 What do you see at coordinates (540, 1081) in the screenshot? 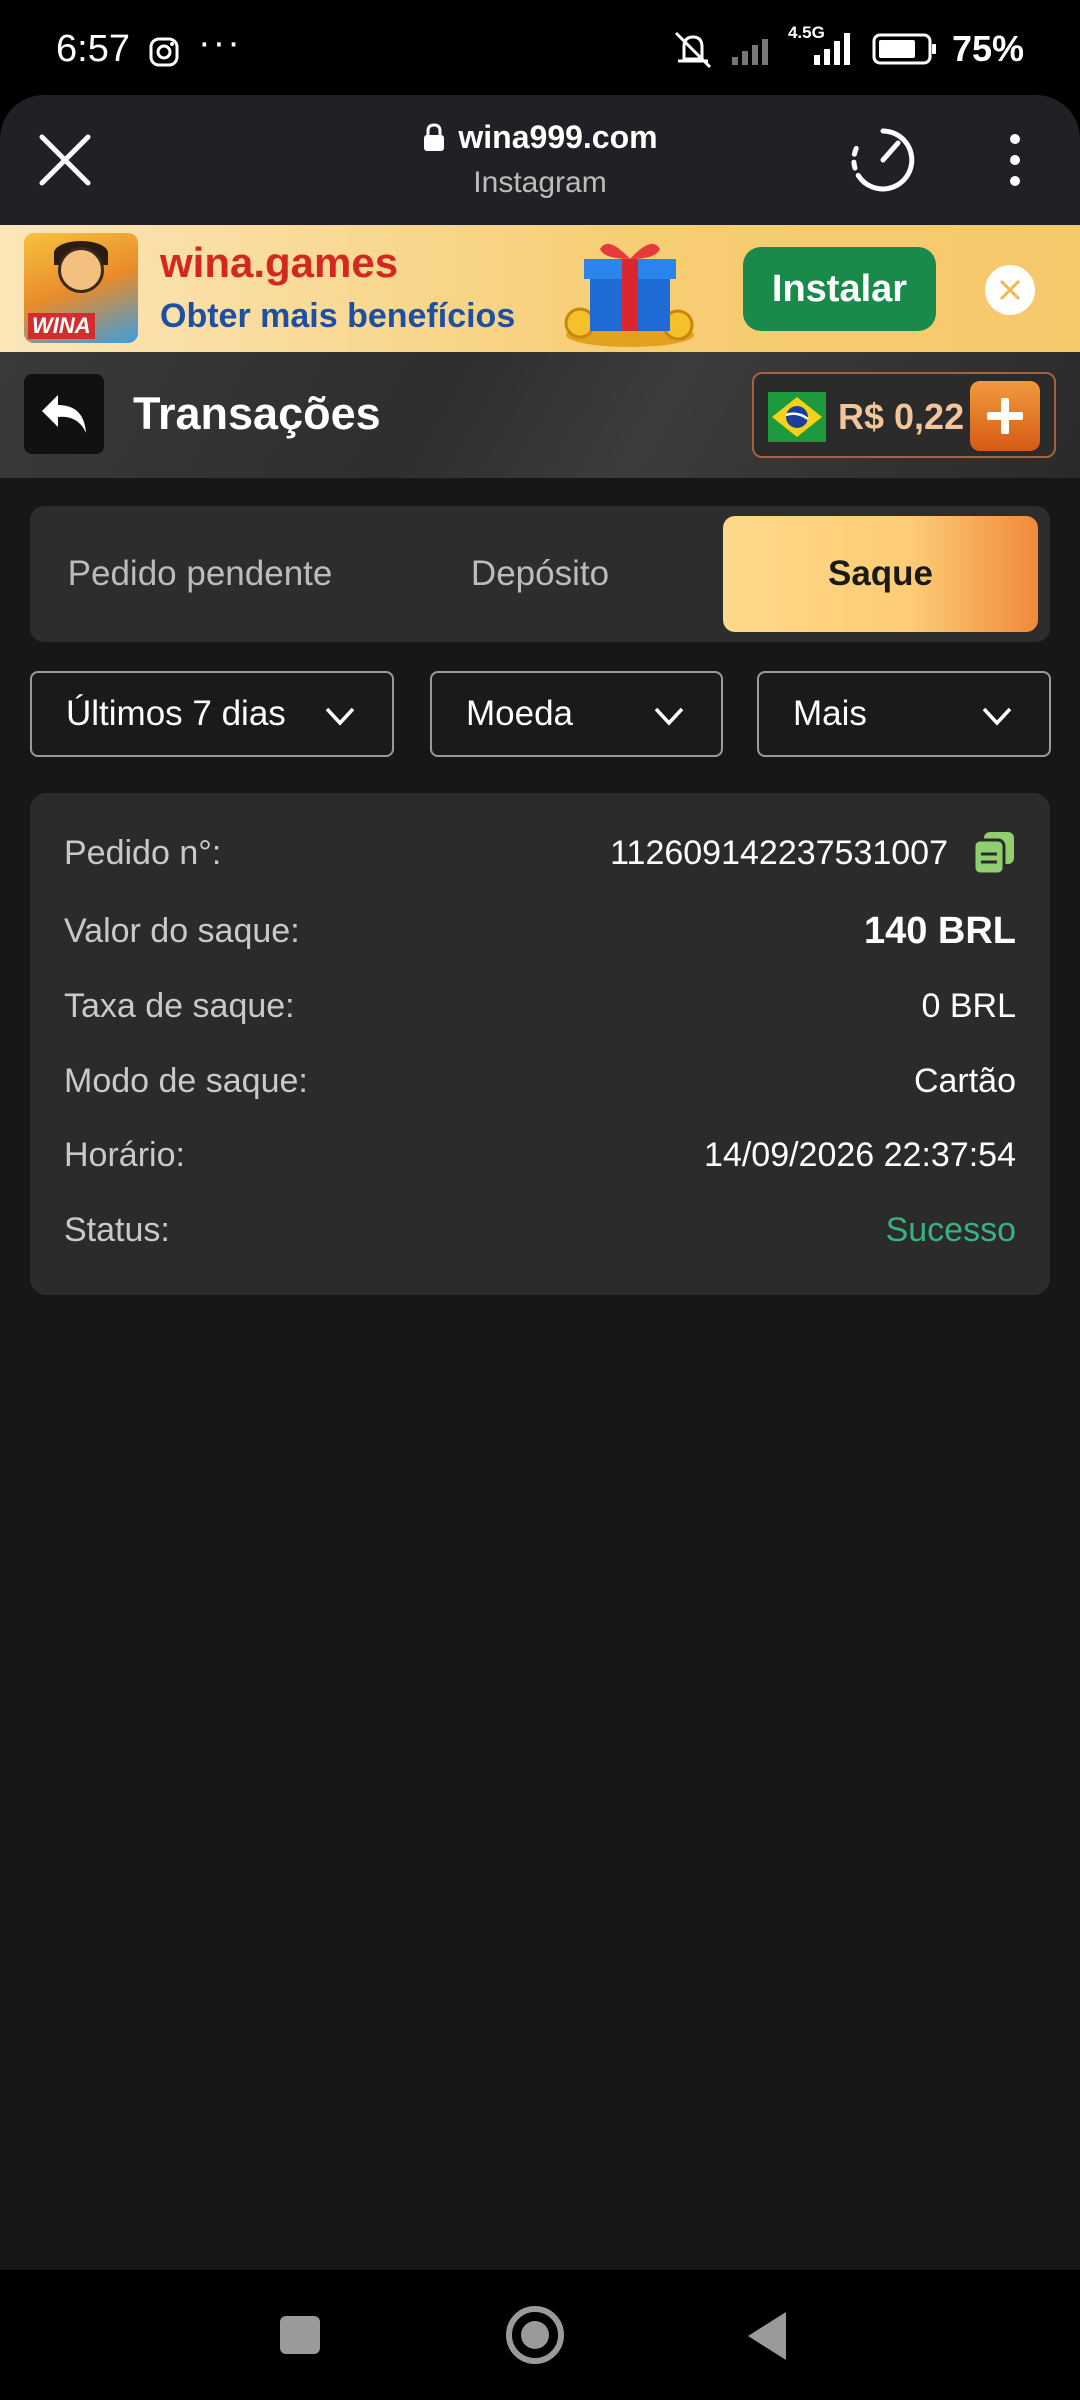
I see `withdrawal-mode-row: Modo de saque: Cartão` at bounding box center [540, 1081].